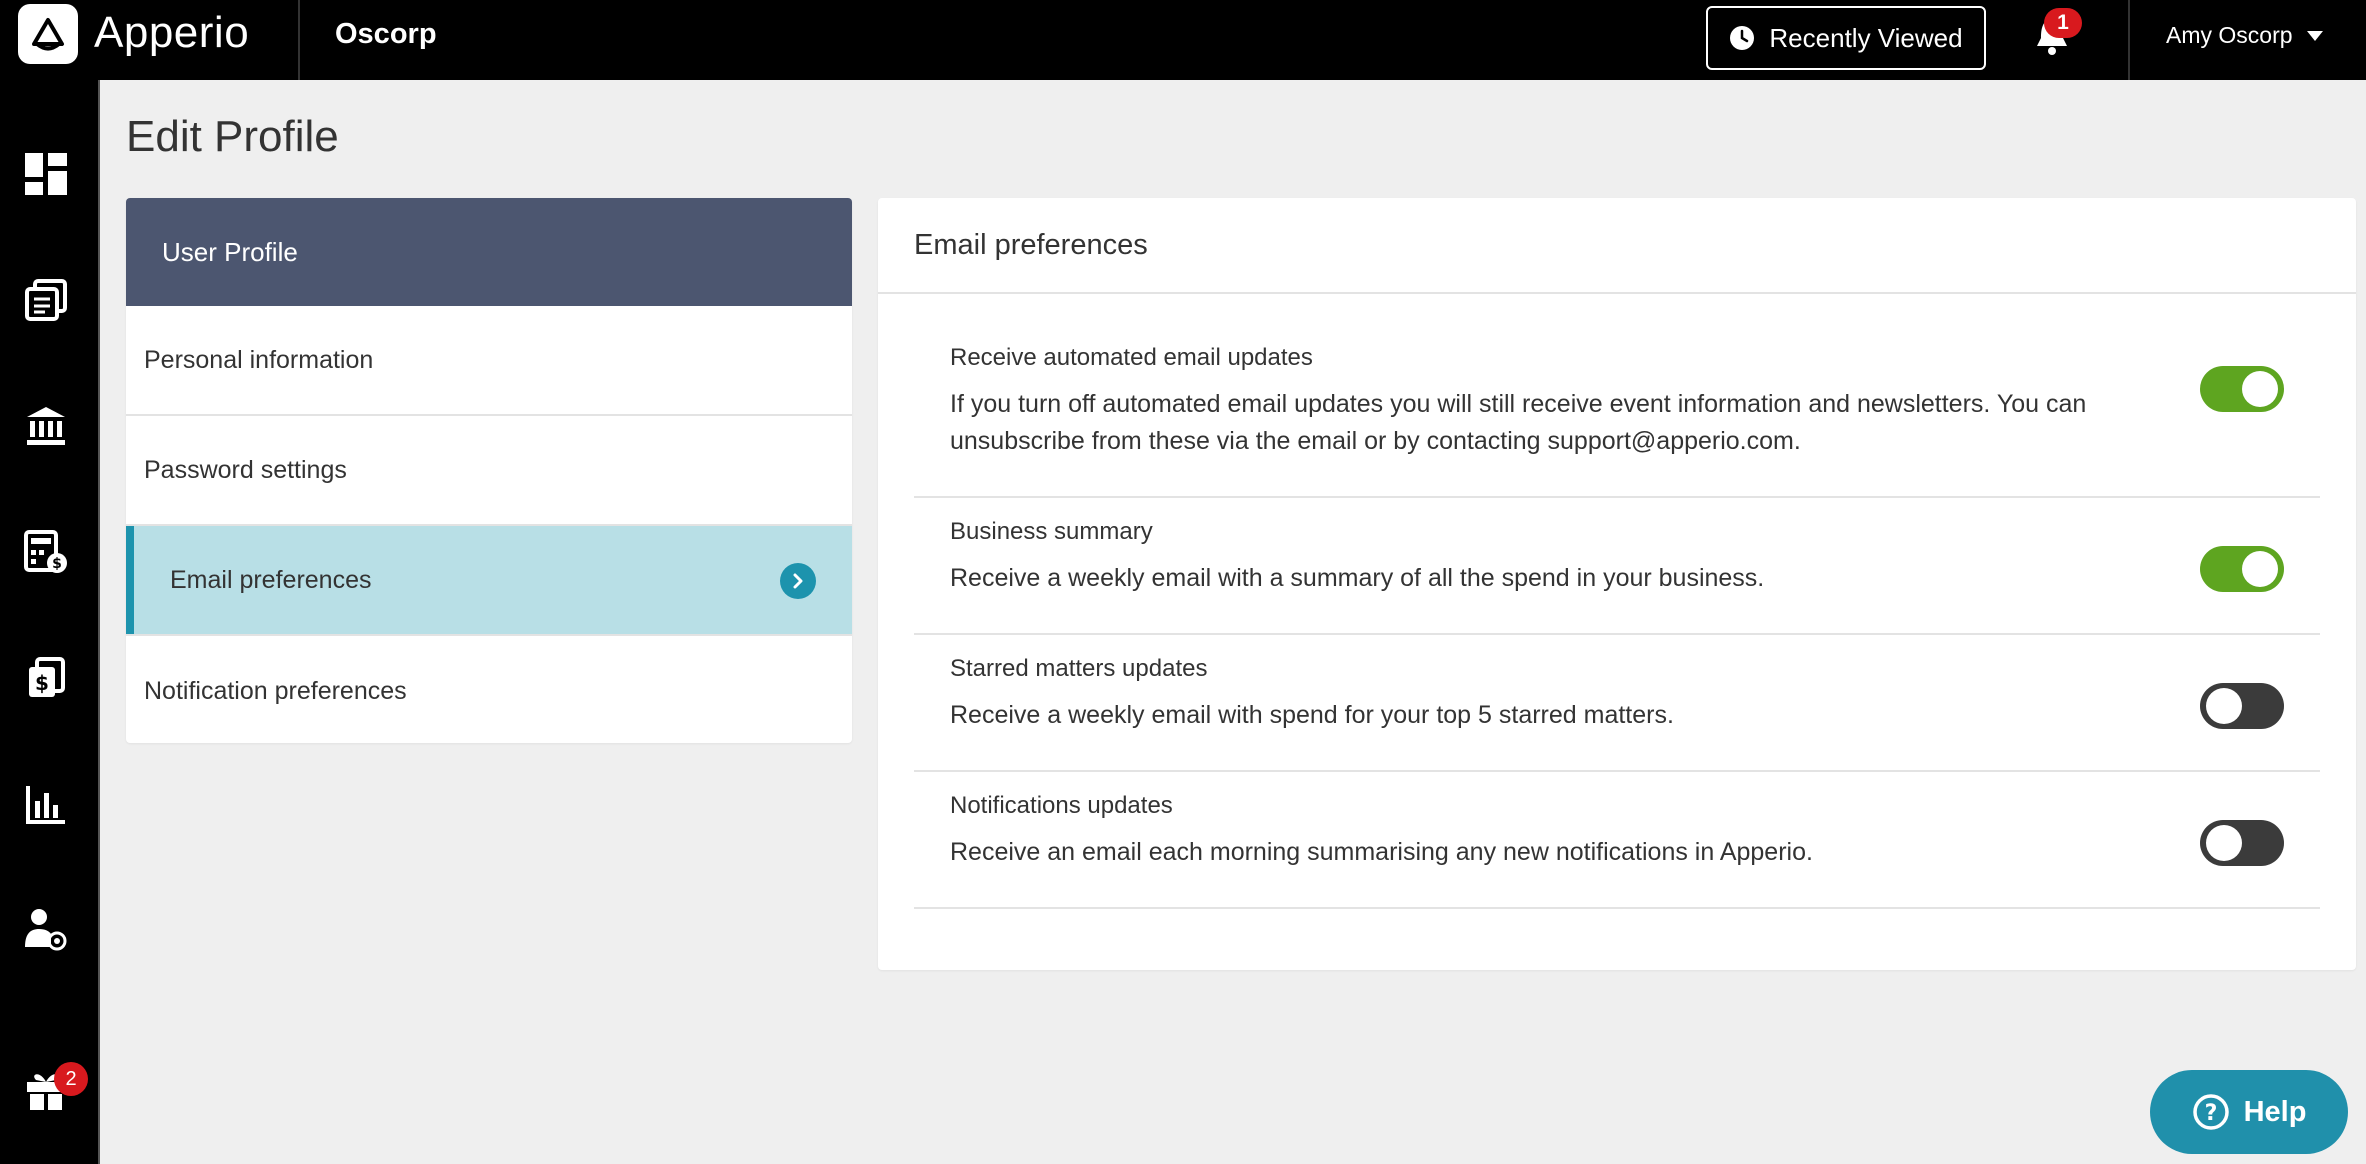 The image size is (2366, 1164). I want to click on menu-item-password-settings: Password settings, so click(489, 471).